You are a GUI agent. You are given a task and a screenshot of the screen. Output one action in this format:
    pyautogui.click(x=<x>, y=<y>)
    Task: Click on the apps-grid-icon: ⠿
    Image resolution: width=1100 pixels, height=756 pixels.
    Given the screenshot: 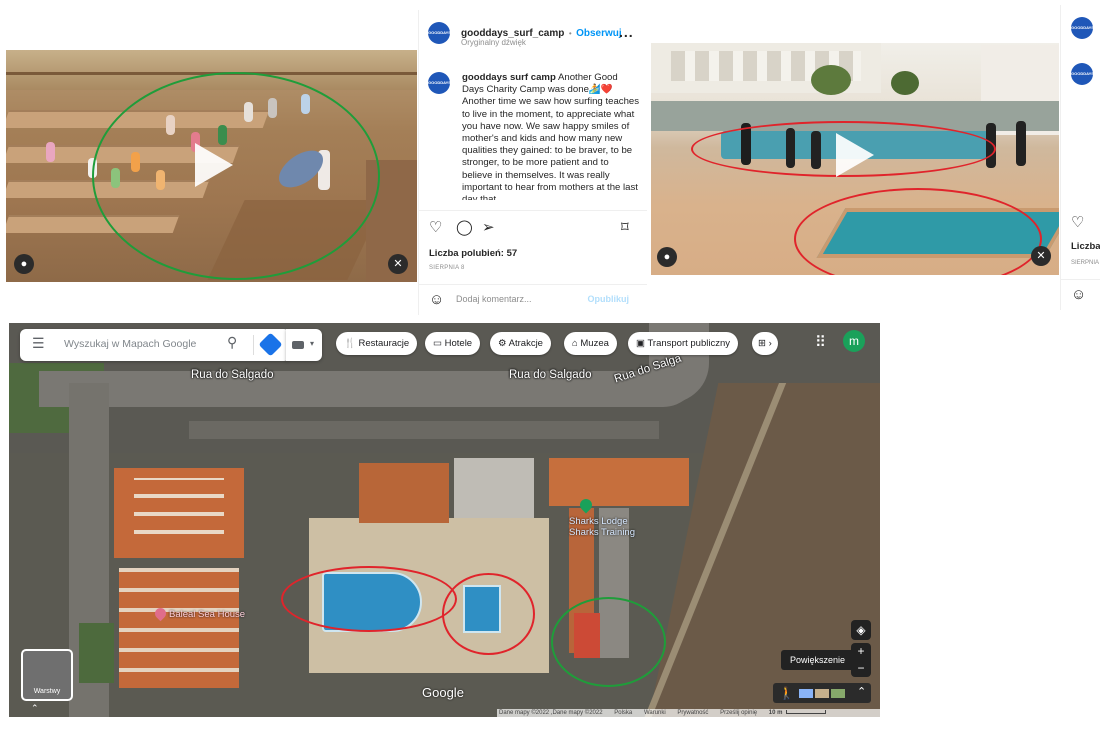 What is the action you would take?
    pyautogui.click(x=820, y=342)
    